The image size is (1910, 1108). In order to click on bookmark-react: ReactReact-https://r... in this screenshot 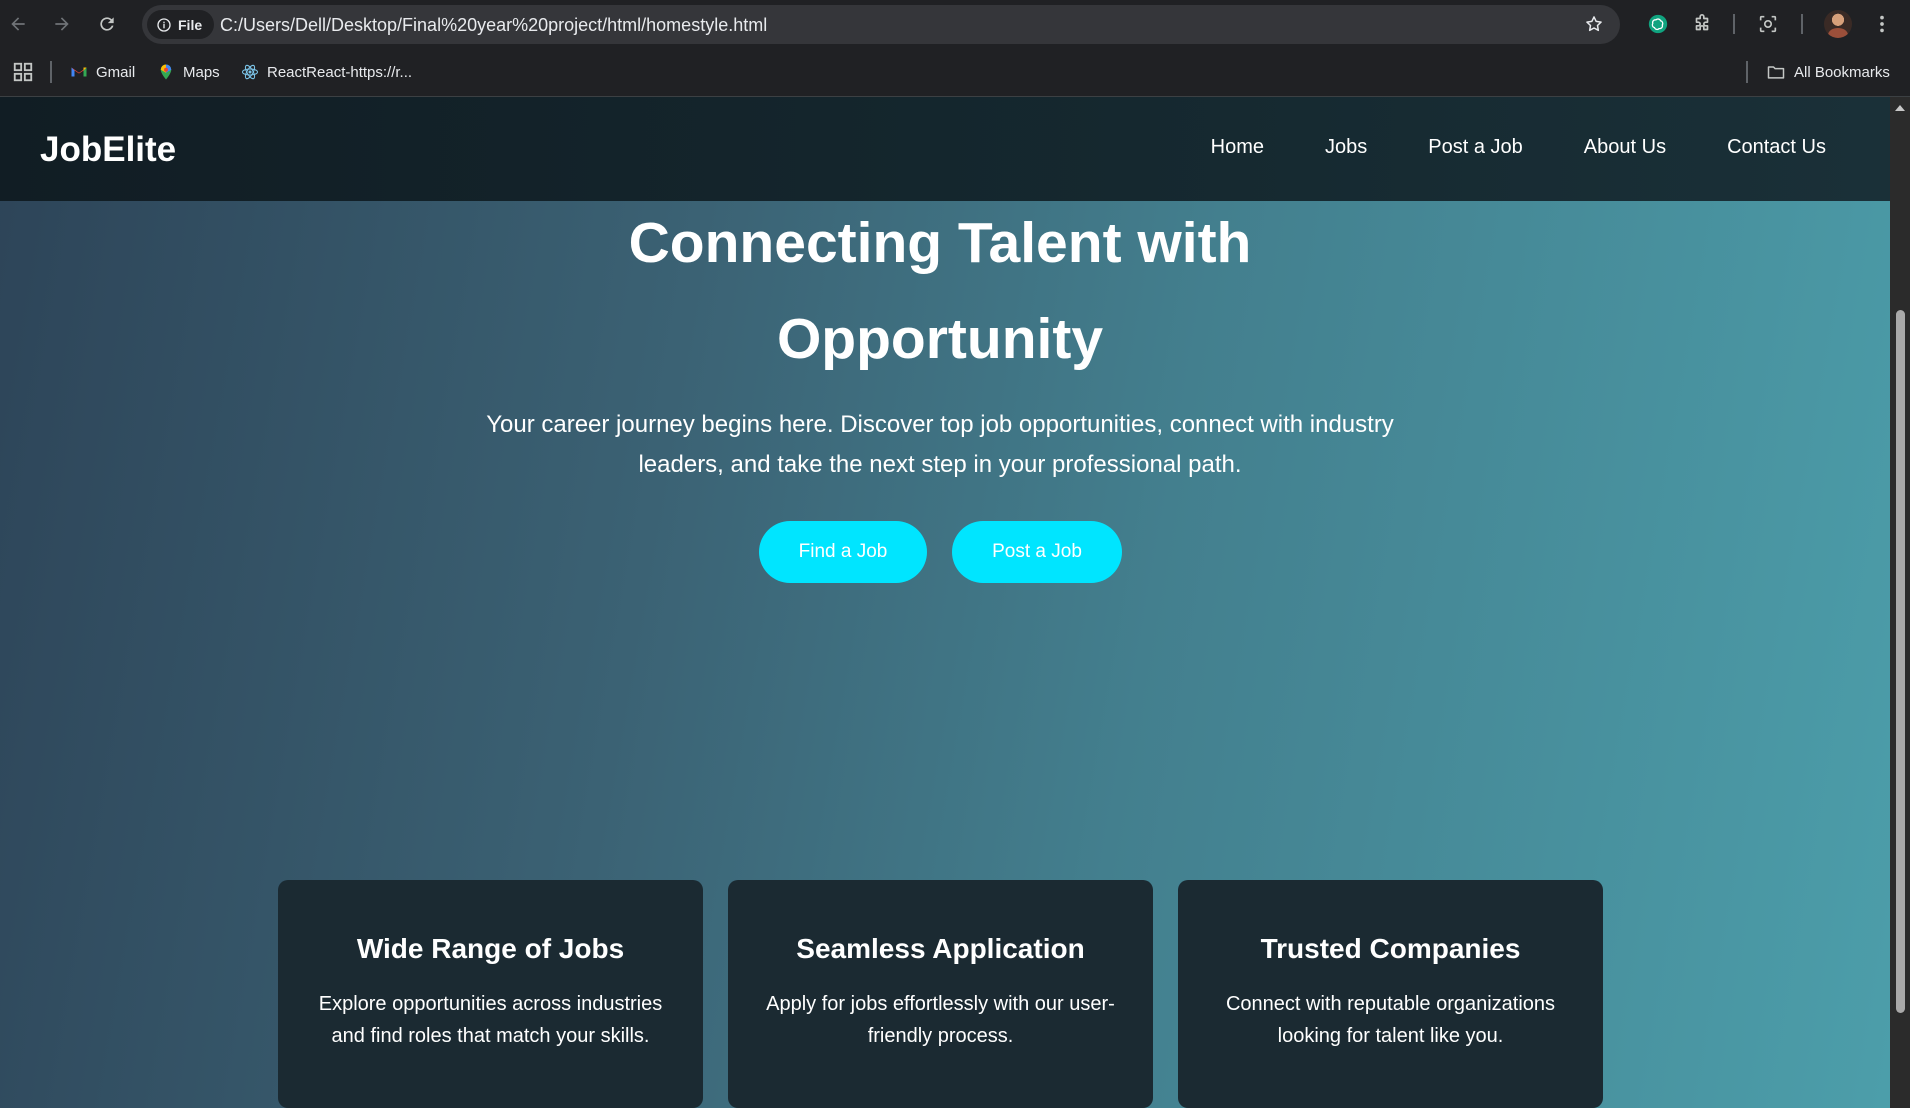, I will do `click(326, 72)`.